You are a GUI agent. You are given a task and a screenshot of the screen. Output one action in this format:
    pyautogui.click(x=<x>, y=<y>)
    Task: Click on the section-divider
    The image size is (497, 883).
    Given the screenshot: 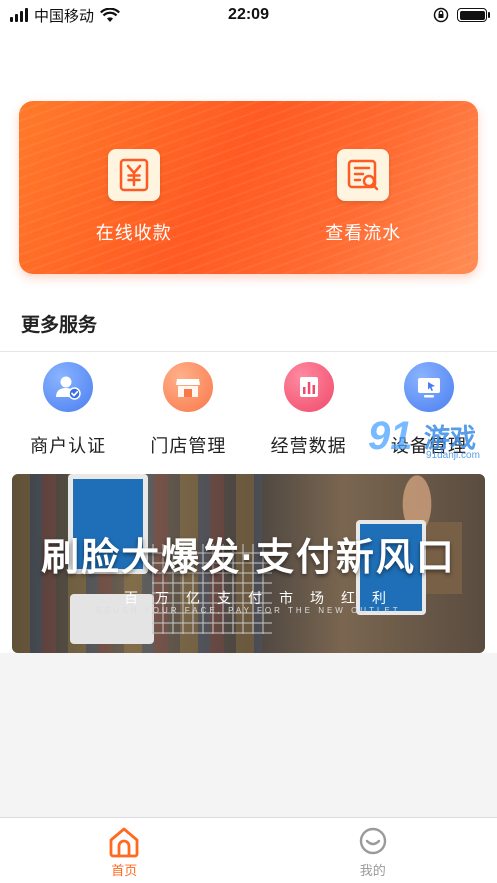 What is the action you would take?
    pyautogui.click(x=248, y=351)
    